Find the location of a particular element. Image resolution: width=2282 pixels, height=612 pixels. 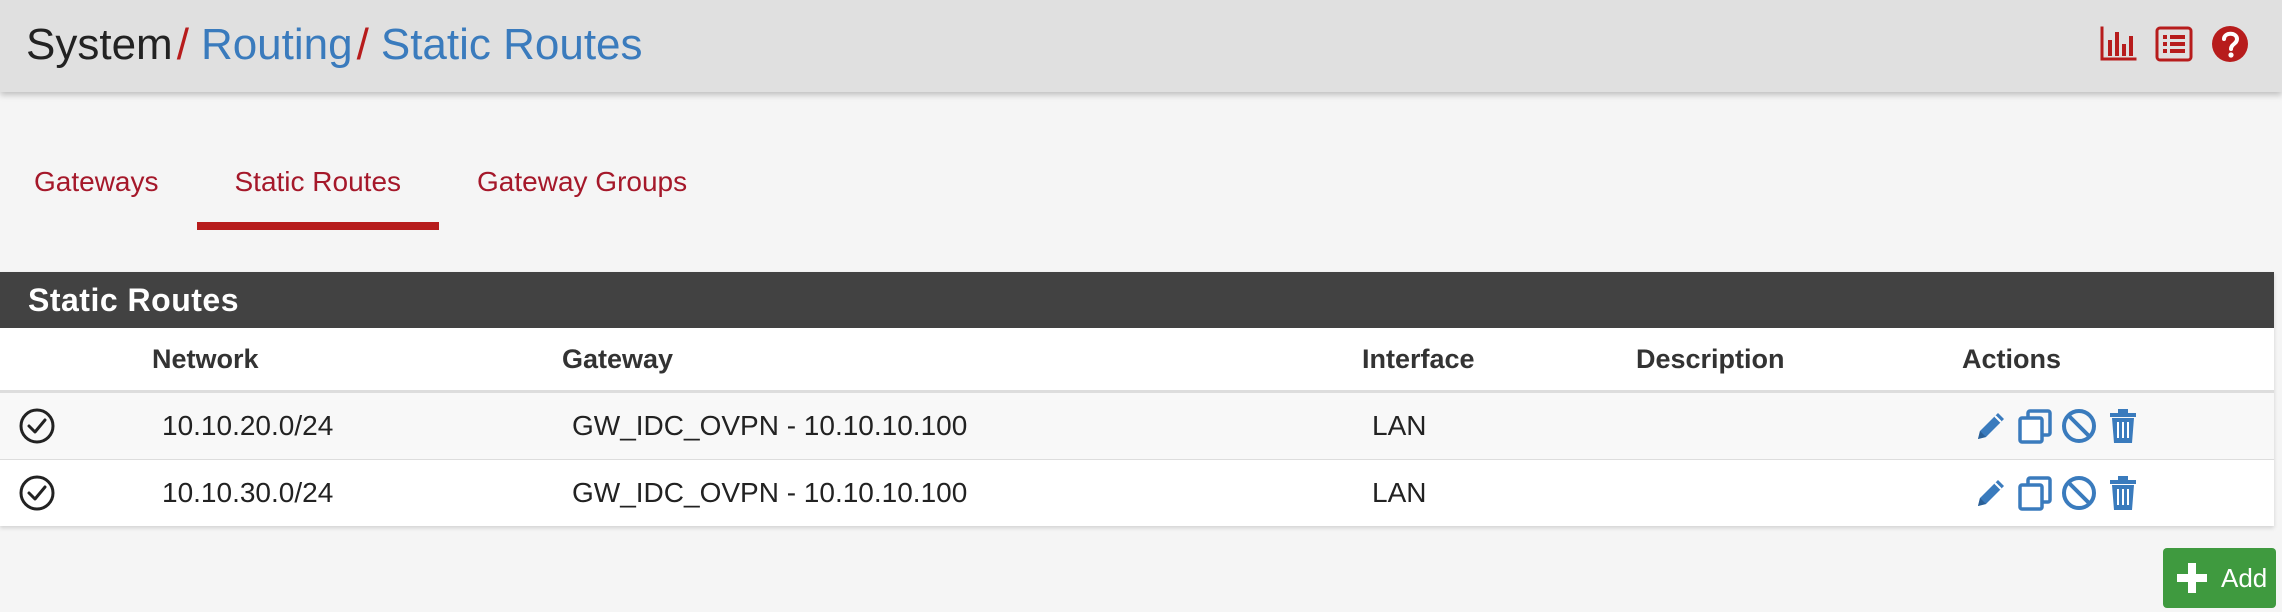

header-icon-group is located at coordinates (2174, 44).